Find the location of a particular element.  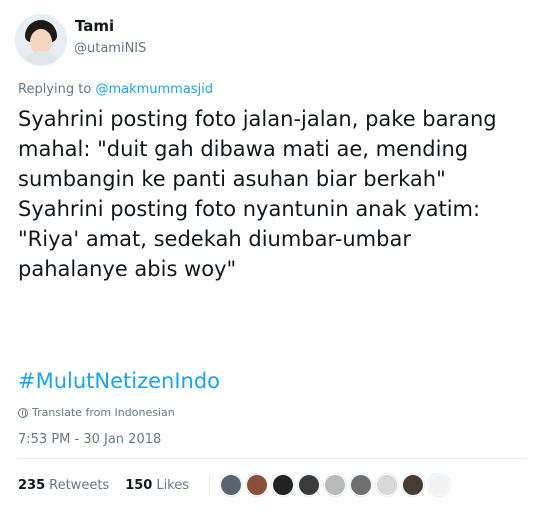

retweets-label: Retweets is located at coordinates (79, 485).